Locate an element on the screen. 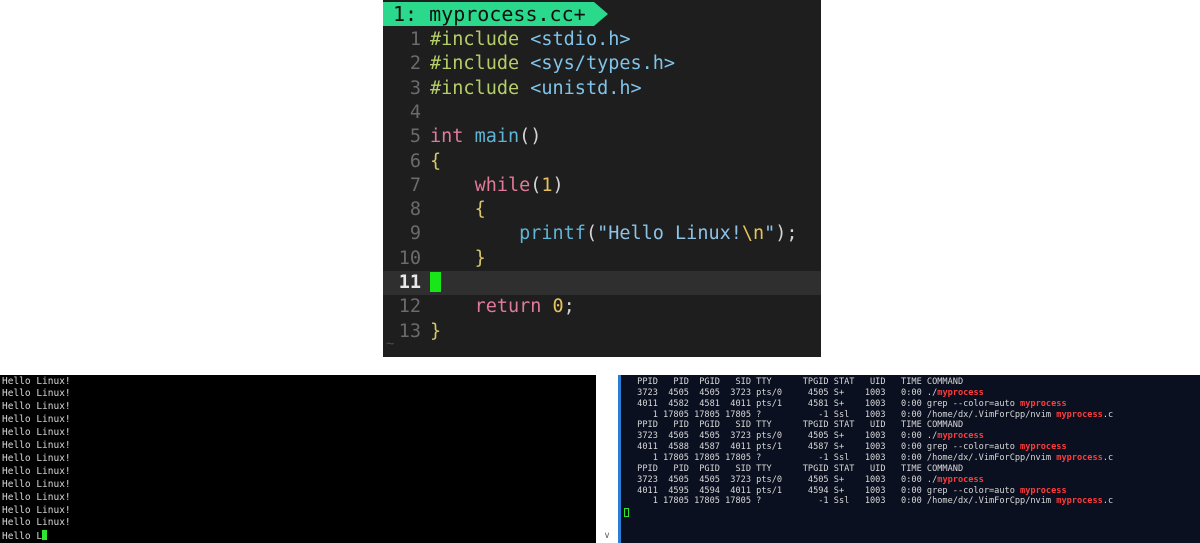 This screenshot has width=1200, height=543. text-cursor is located at coordinates (435, 282).